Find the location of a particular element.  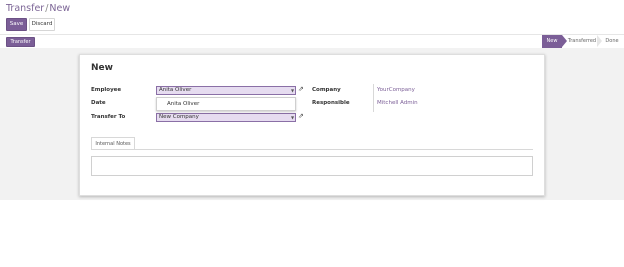

form-header is located at coordinates (312, 41).